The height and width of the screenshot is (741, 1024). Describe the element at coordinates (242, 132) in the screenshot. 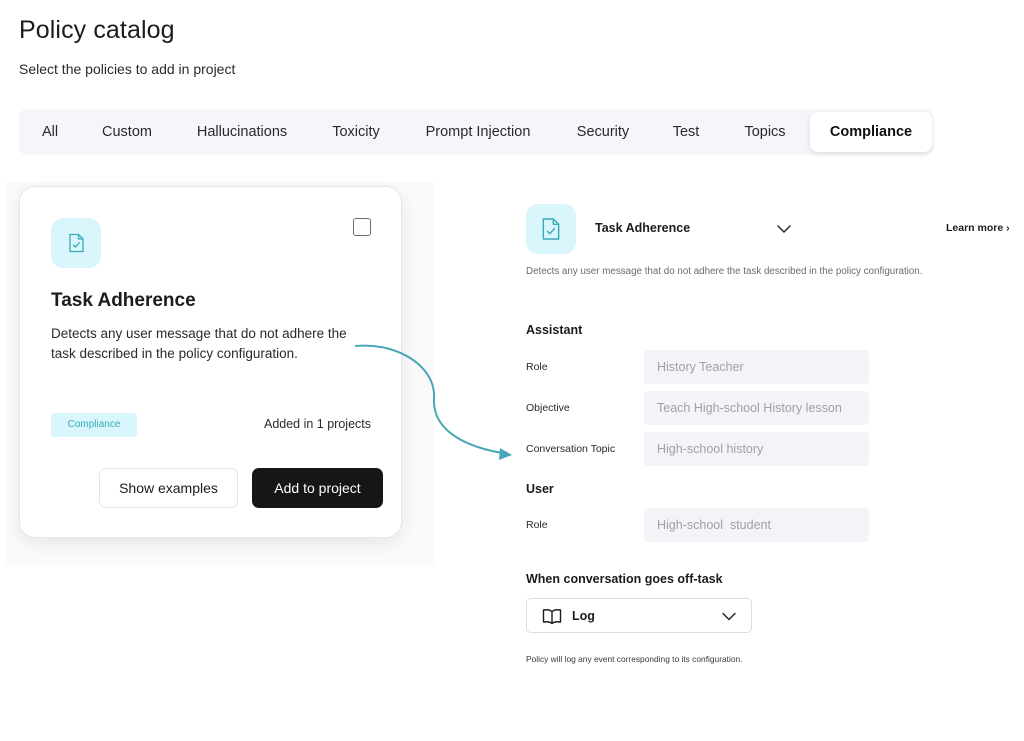

I see `tab-hallucinations: Hallucinations` at that location.